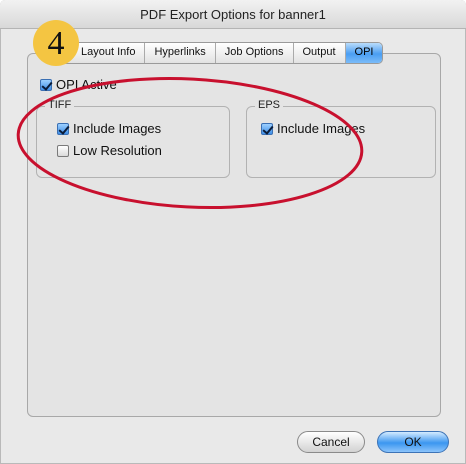 The image size is (466, 464). Describe the element at coordinates (133, 138) in the screenshot. I see `tiff-group: TIFF Include Images Low Resolution` at that location.